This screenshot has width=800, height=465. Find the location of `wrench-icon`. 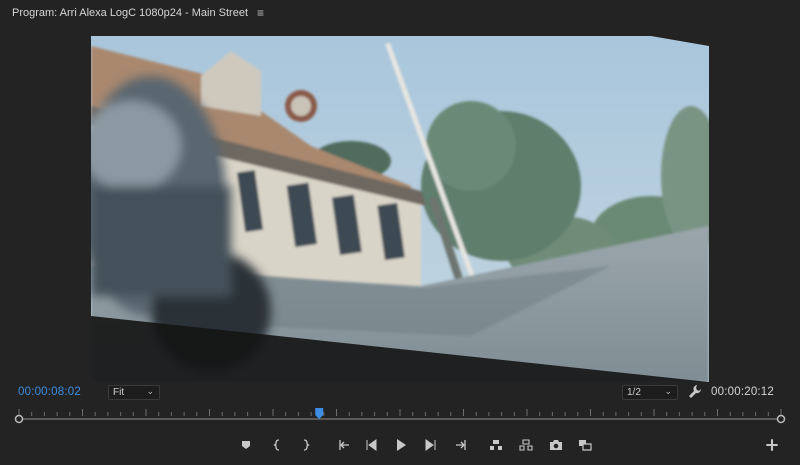

wrench-icon is located at coordinates (695, 392).